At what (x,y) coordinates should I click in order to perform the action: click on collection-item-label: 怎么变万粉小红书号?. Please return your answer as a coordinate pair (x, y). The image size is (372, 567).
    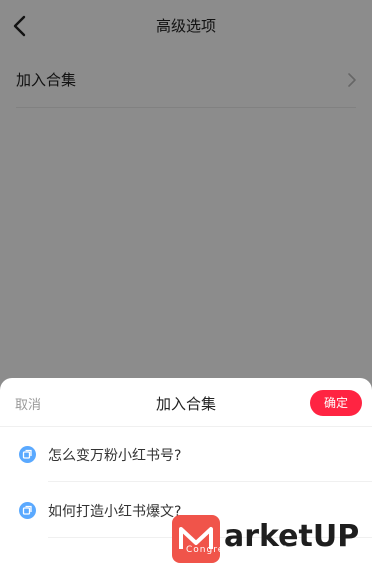
    Looking at the image, I should click on (115, 456).